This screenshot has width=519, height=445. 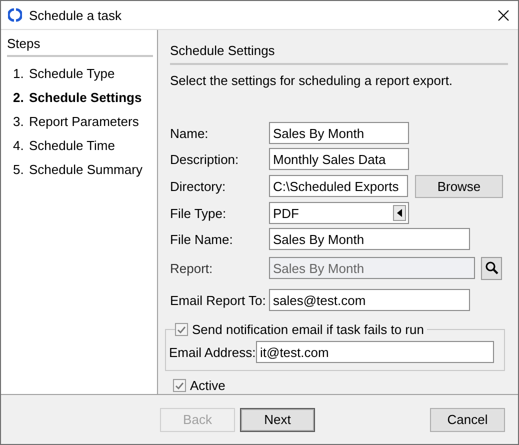 I want to click on app-logo-icon, so click(x=15, y=15).